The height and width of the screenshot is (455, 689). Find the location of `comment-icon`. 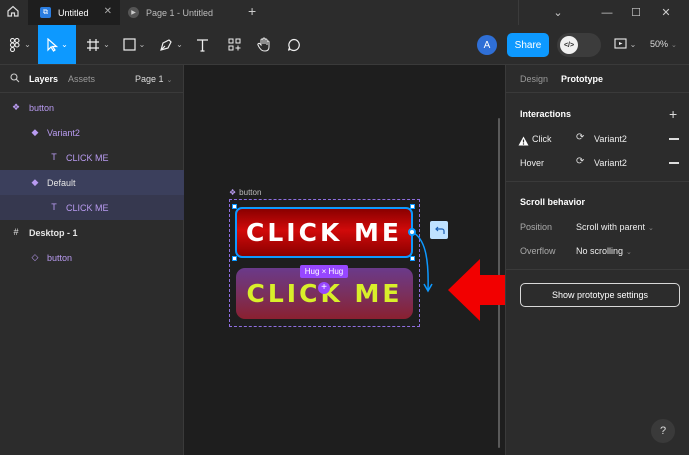

comment-icon is located at coordinates (294, 45).